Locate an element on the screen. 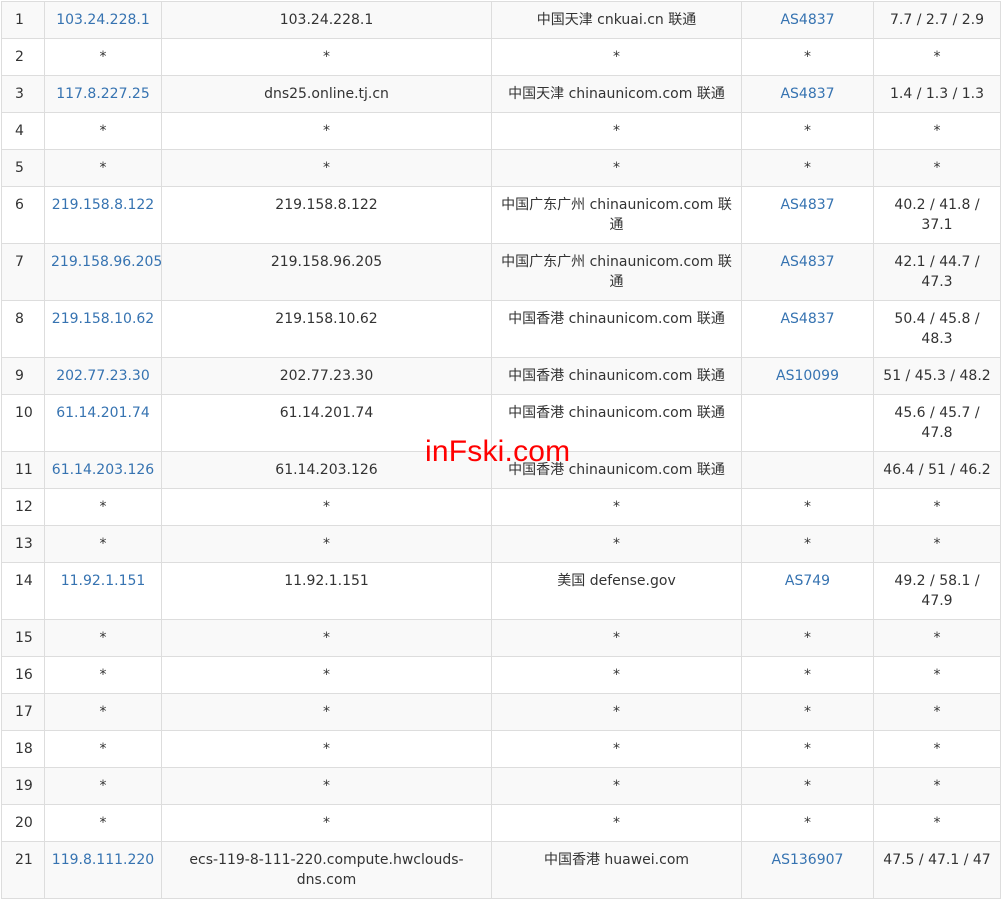 The width and height of the screenshot is (1002, 902). ip-address-cell: 219.158.8.122 is located at coordinates (103, 215).